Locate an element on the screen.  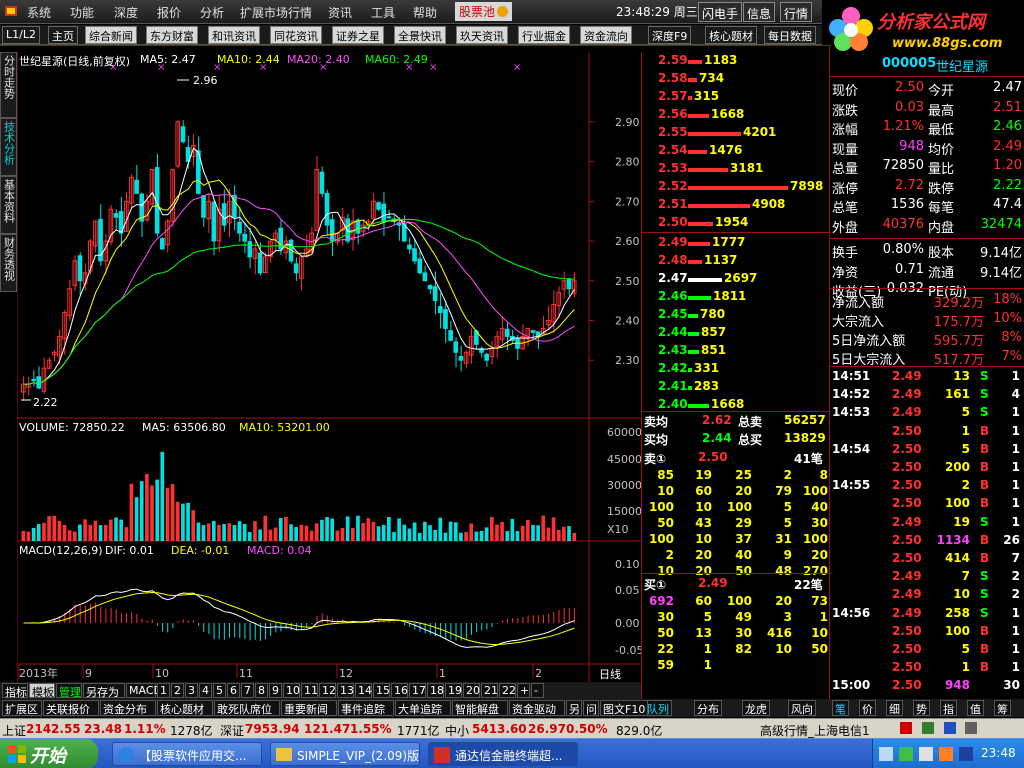
menu-news: 资讯 is located at coordinates (340, 12).